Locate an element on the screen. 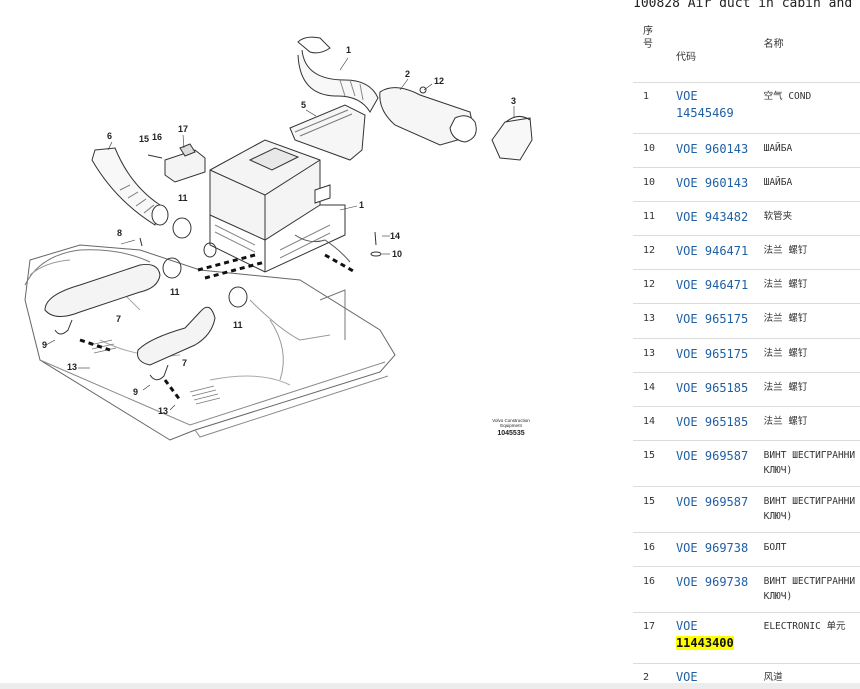 This screenshot has width=860, height=689. table-row: 12 VOE 946471 法兰 螺钉 is located at coordinates (746, 287).